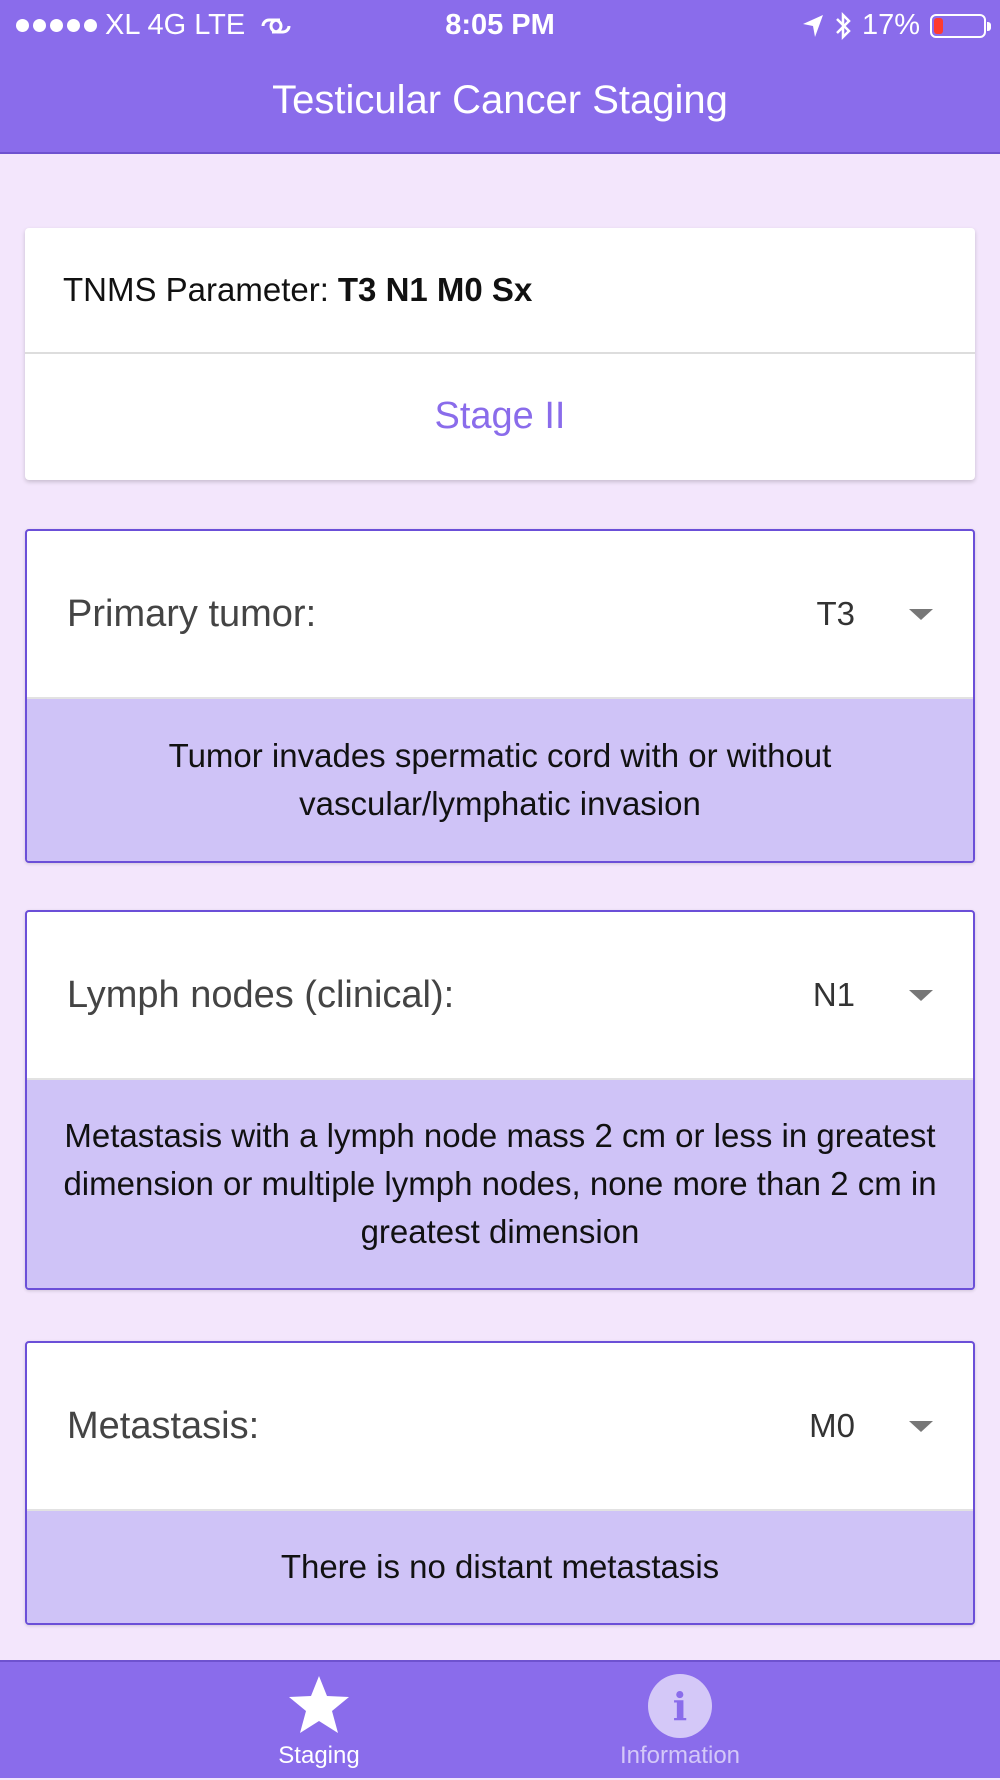 The height and width of the screenshot is (1780, 1000). Describe the element at coordinates (843, 25) in the screenshot. I see `bluetooth-icon` at that location.